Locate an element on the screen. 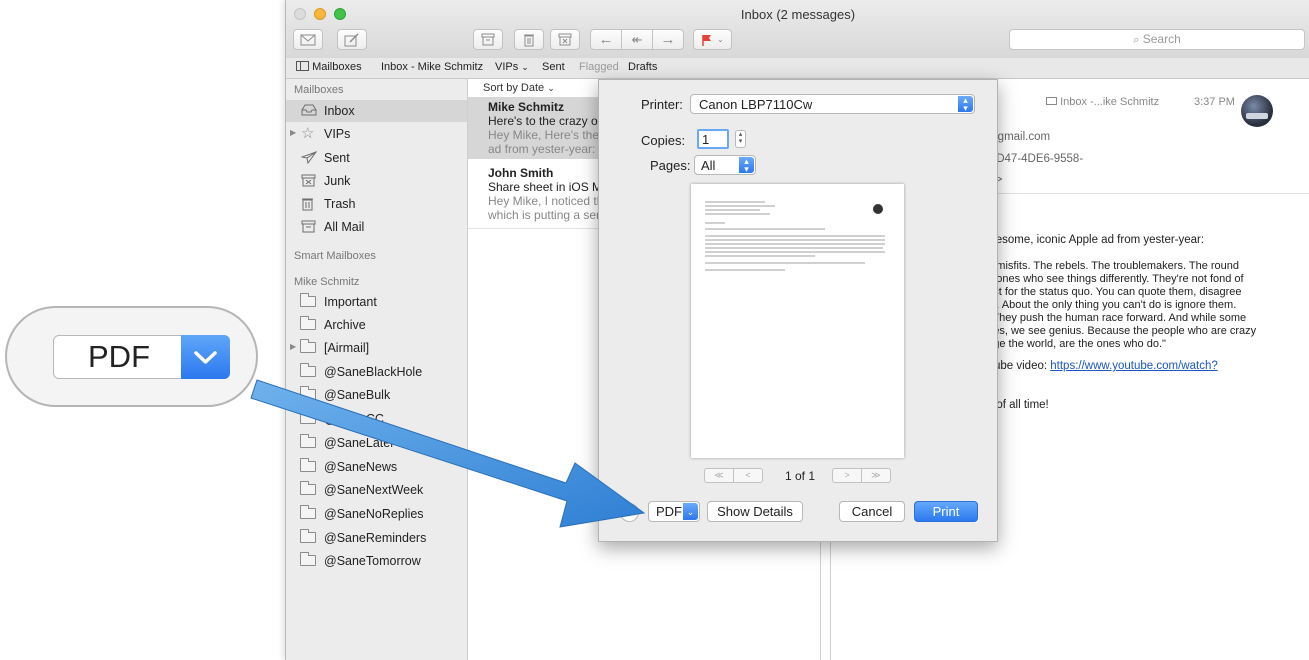 The image size is (1309, 660). youtube-link: https://www.youtube.com/watch? is located at coordinates (1133, 366).